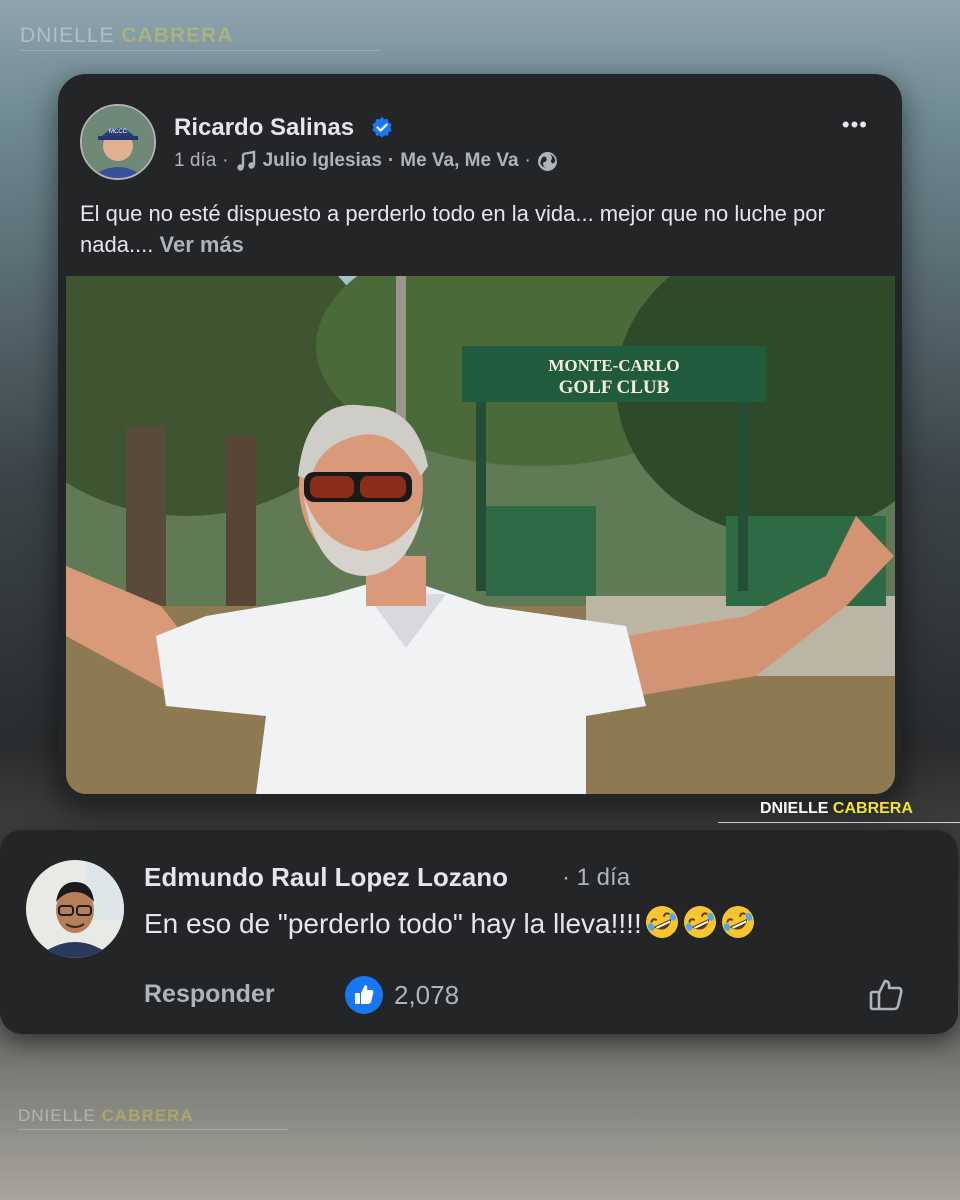  Describe the element at coordinates (202, 244) in the screenshot. I see `see-more-link: Ver más` at that location.